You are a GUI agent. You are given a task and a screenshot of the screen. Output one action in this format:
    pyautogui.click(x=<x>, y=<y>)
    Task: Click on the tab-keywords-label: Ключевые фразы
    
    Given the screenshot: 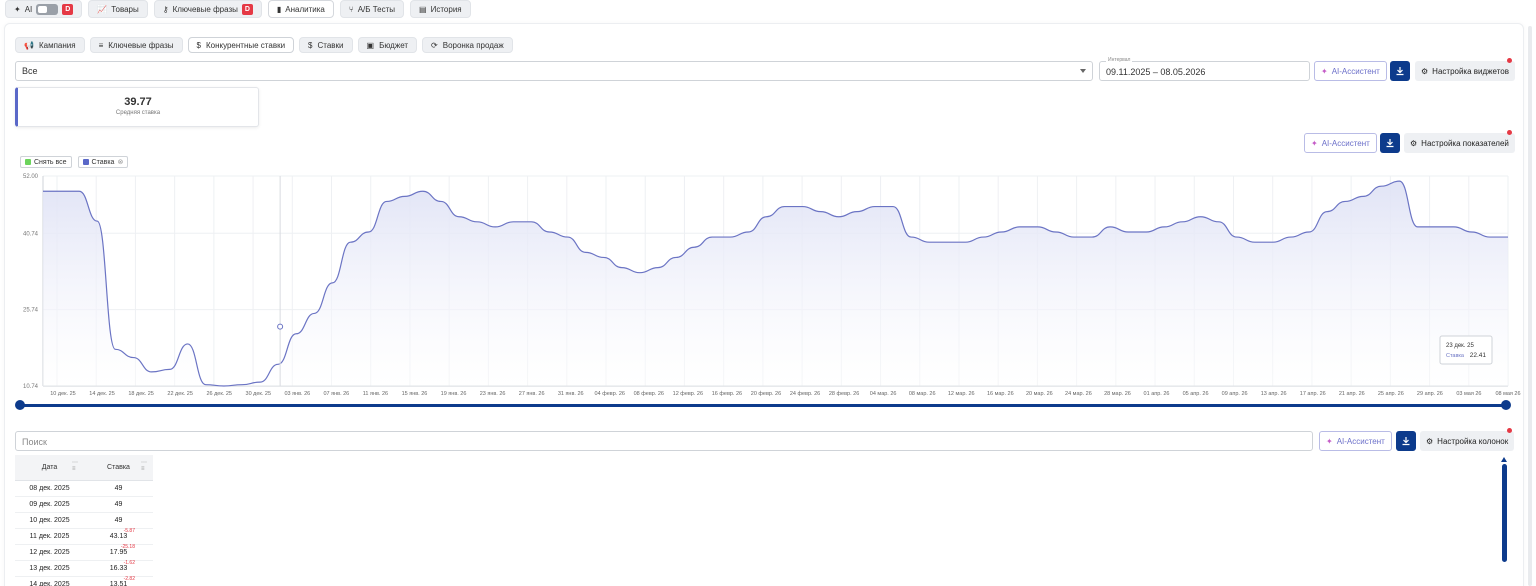 What is the action you would take?
    pyautogui.click(x=205, y=9)
    